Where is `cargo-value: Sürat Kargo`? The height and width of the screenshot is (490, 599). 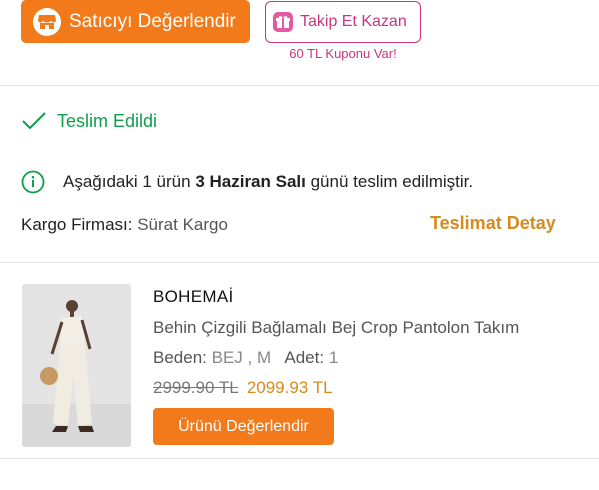
cargo-value: Sürat Kargo is located at coordinates (182, 224).